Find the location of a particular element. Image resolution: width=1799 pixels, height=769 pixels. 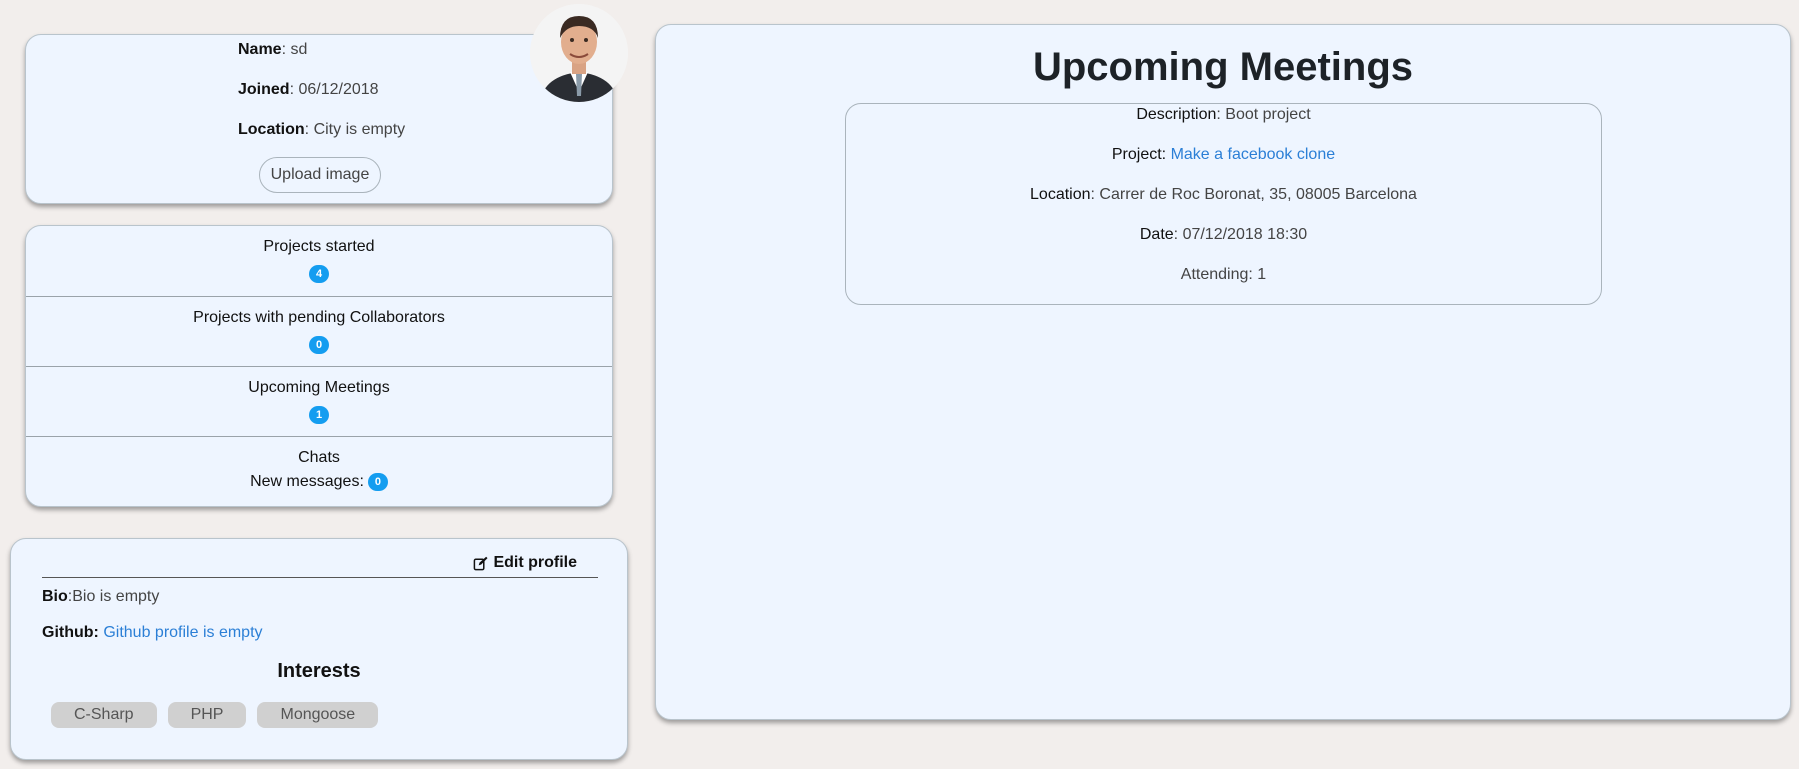

edit-profile-label: Edit profile is located at coordinates (535, 562).